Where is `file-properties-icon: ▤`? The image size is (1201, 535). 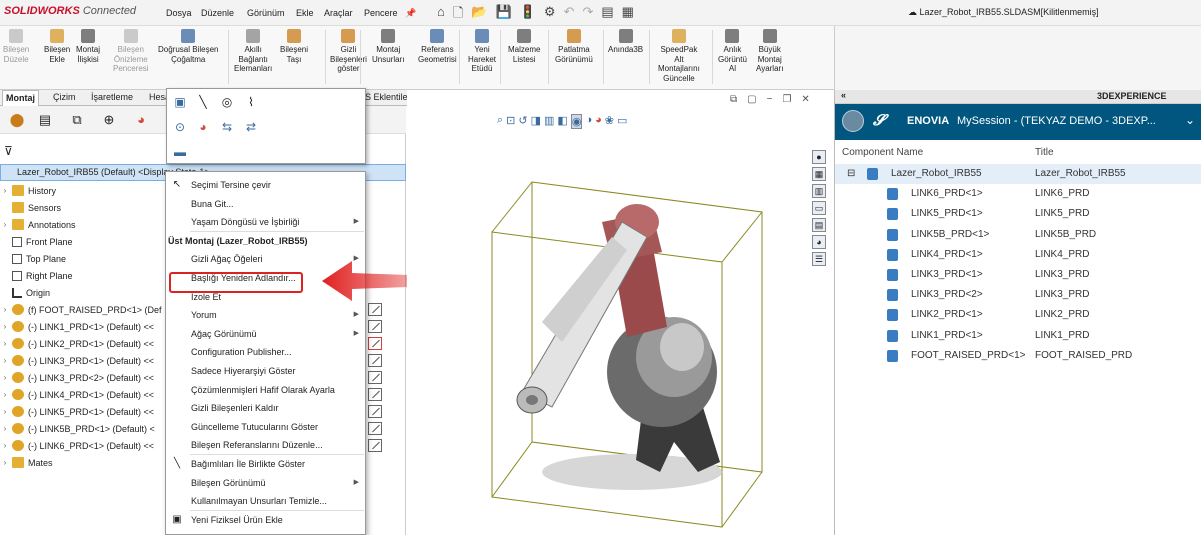 file-properties-icon: ▤ is located at coordinates (607, 15).